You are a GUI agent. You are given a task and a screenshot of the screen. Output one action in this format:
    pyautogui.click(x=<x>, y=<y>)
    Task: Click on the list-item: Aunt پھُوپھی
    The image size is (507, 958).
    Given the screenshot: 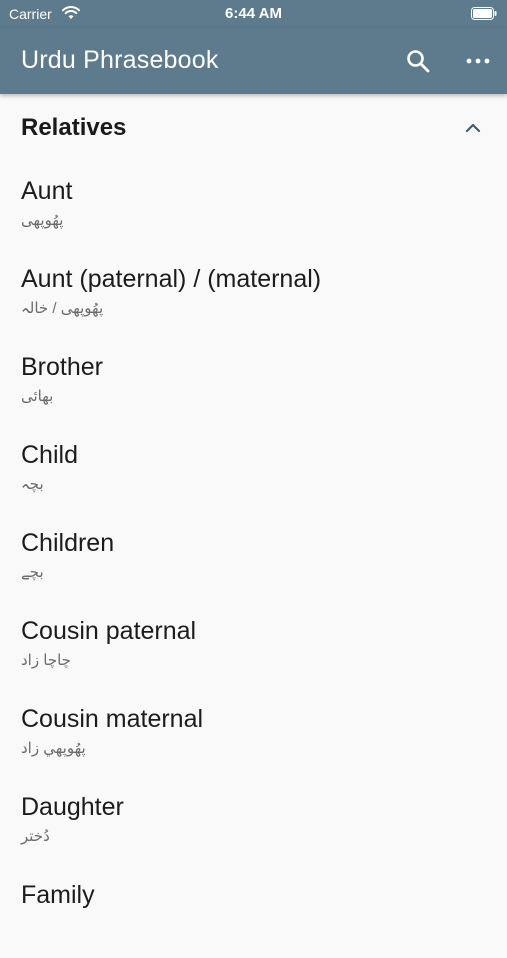 What is the action you would take?
    pyautogui.click(x=253, y=210)
    